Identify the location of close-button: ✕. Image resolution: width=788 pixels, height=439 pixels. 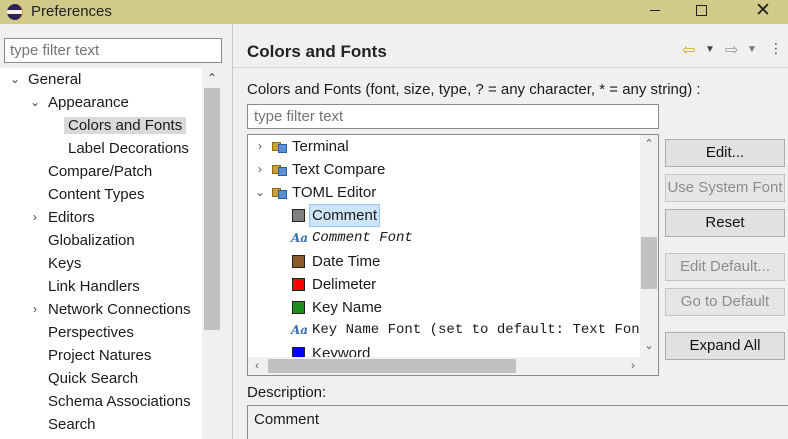
(763, 12).